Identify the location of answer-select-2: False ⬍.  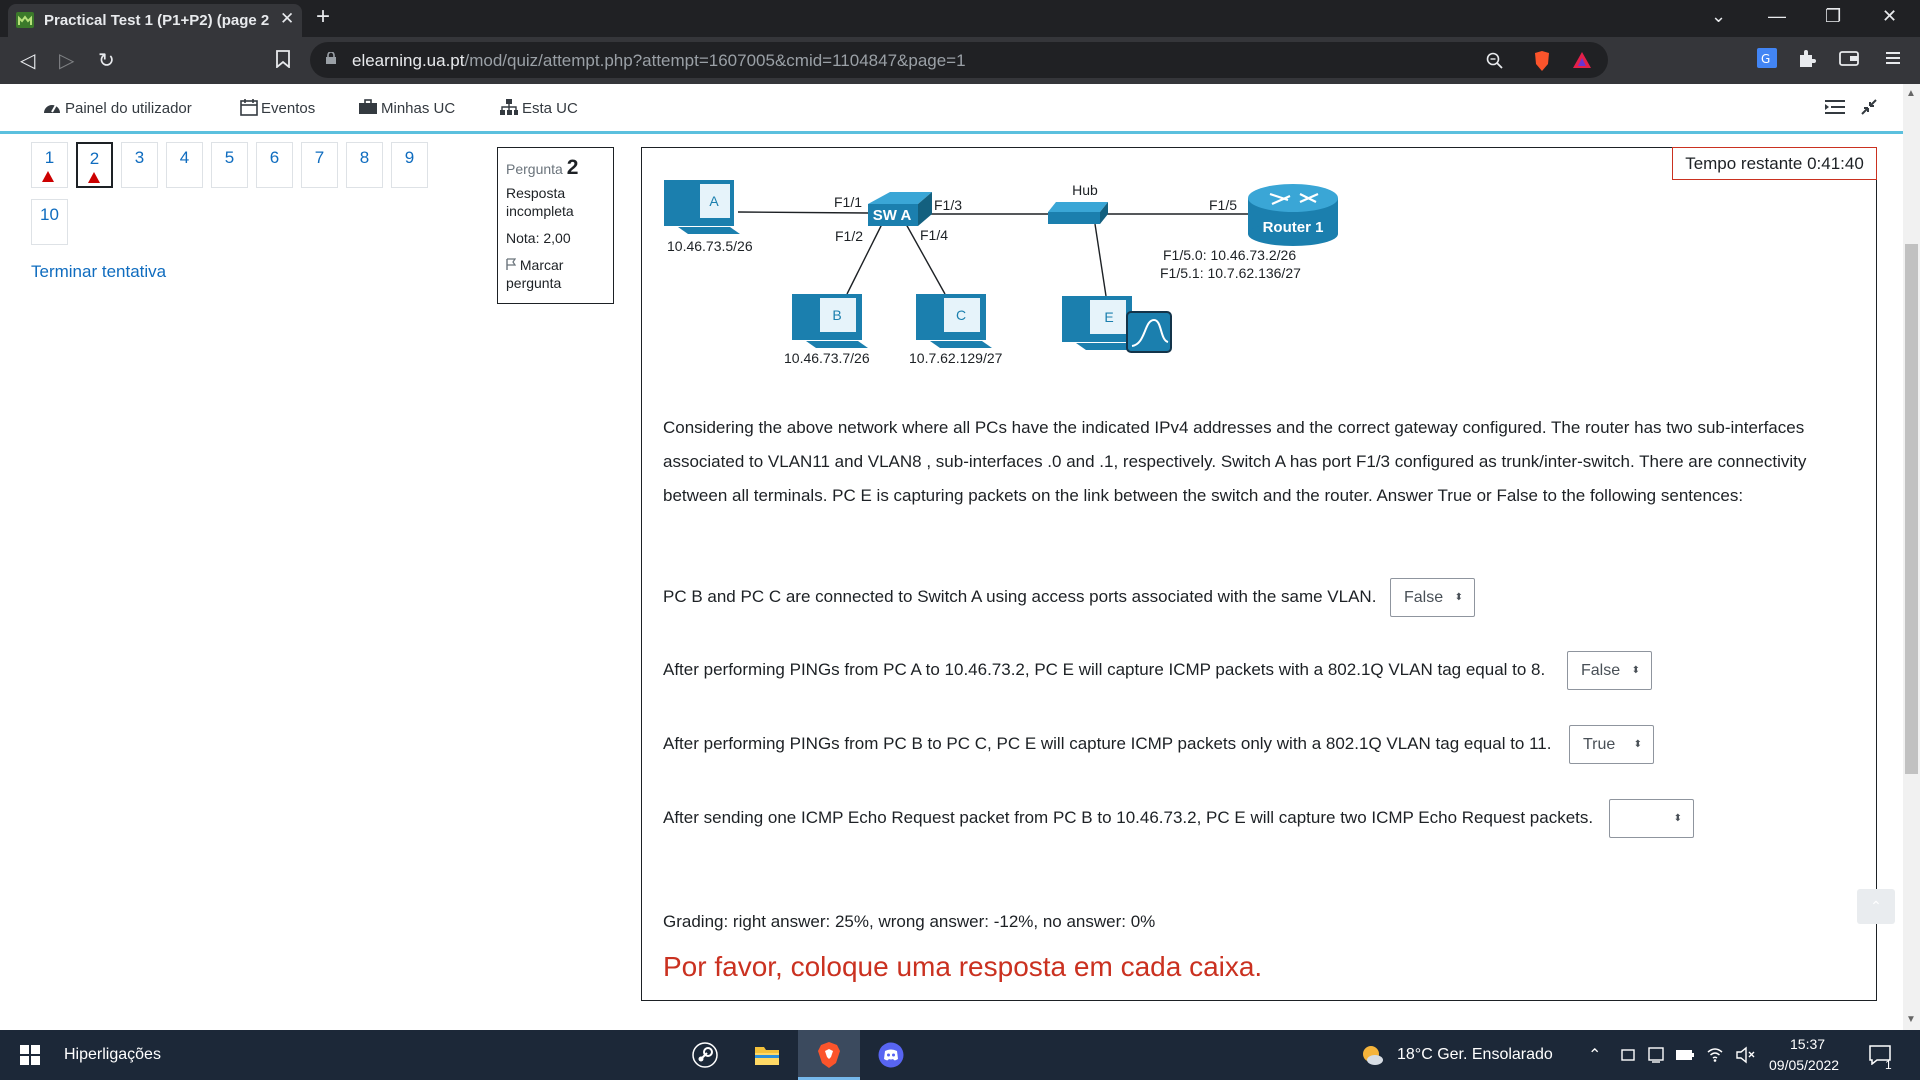
(1609, 670).